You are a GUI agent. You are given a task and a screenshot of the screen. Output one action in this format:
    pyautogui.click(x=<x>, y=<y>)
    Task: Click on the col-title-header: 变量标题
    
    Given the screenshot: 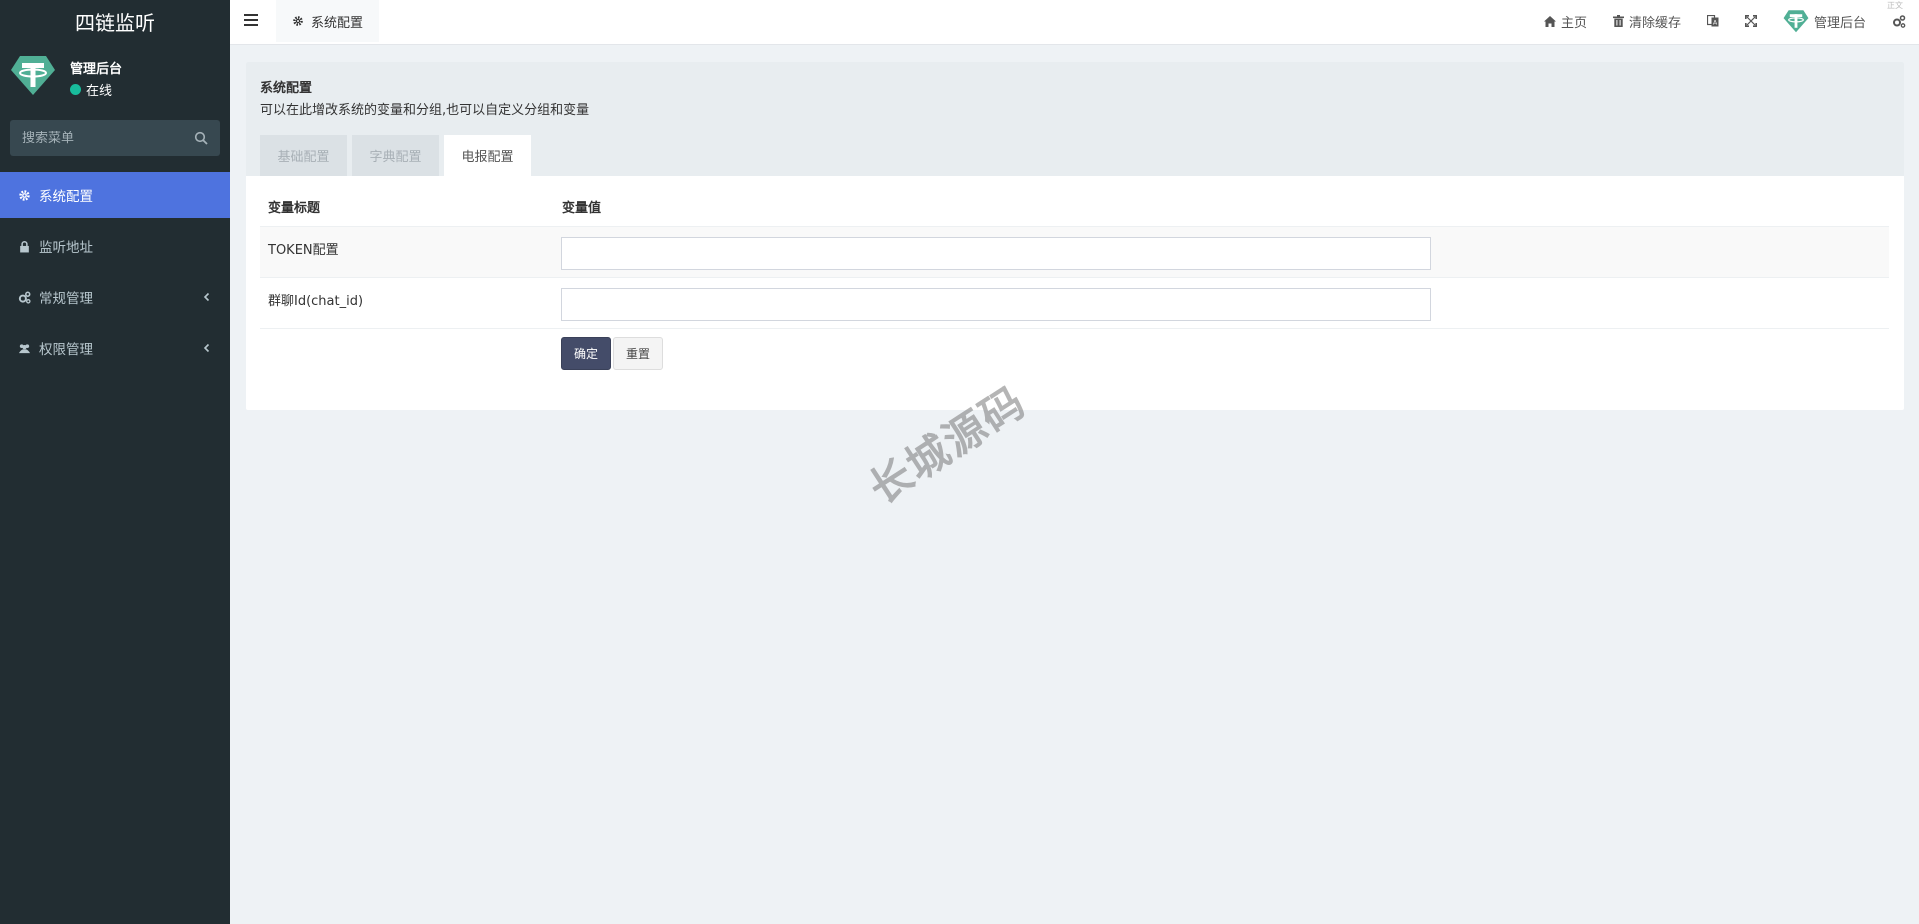 What is the action you would take?
    pyautogui.click(x=294, y=208)
    